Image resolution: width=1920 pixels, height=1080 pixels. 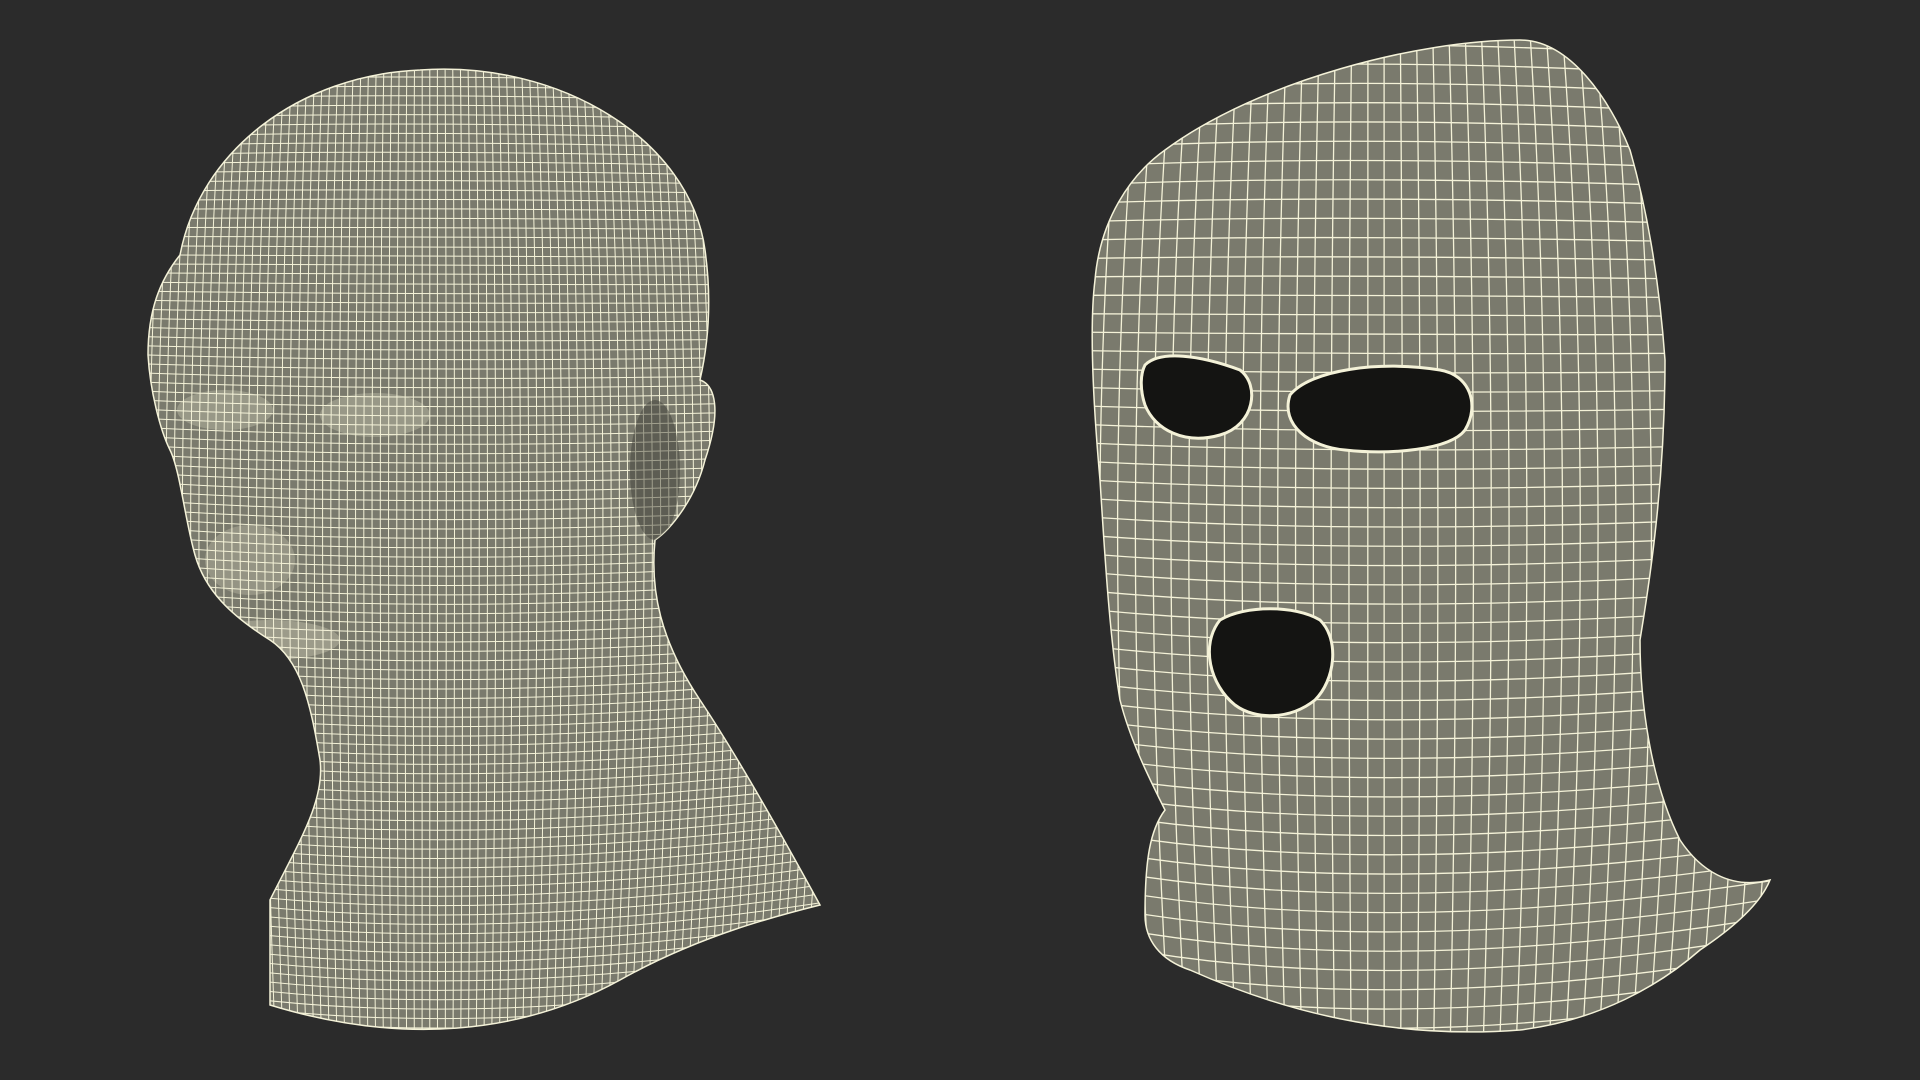 What do you see at coordinates (1380, 409) in the screenshot?
I see `right-eye-hole` at bounding box center [1380, 409].